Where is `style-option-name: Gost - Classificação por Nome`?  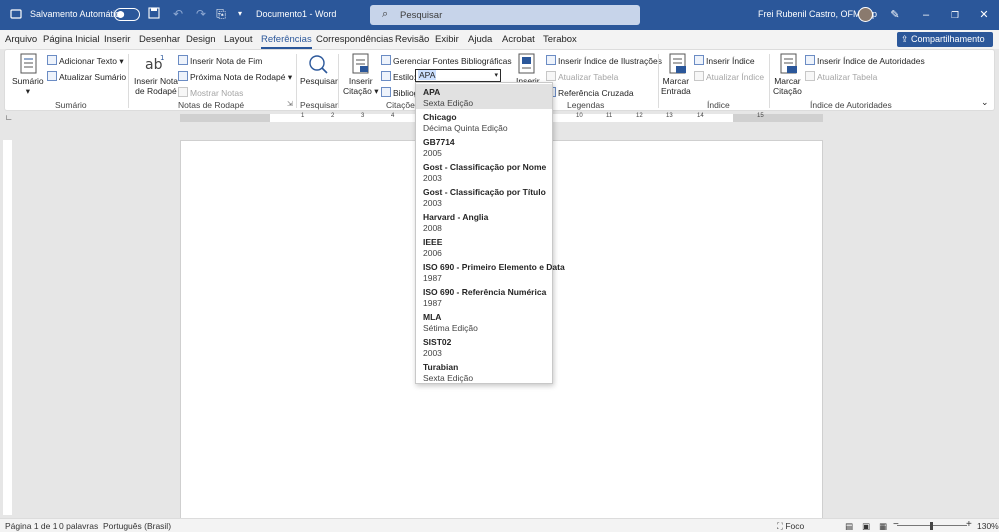 style-option-name: Gost - Classificação por Nome is located at coordinates (485, 167).